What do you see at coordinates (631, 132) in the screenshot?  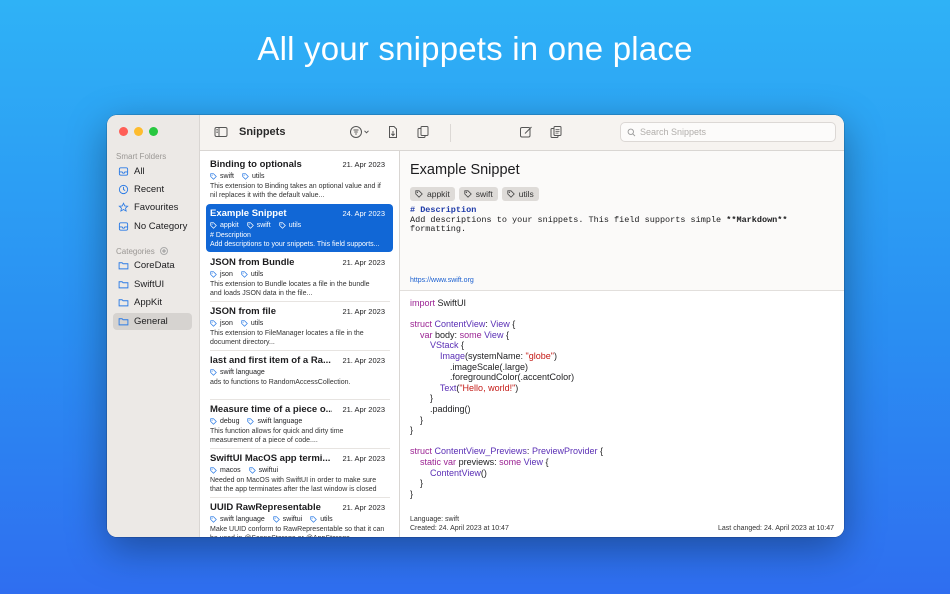 I see `search-icon` at bounding box center [631, 132].